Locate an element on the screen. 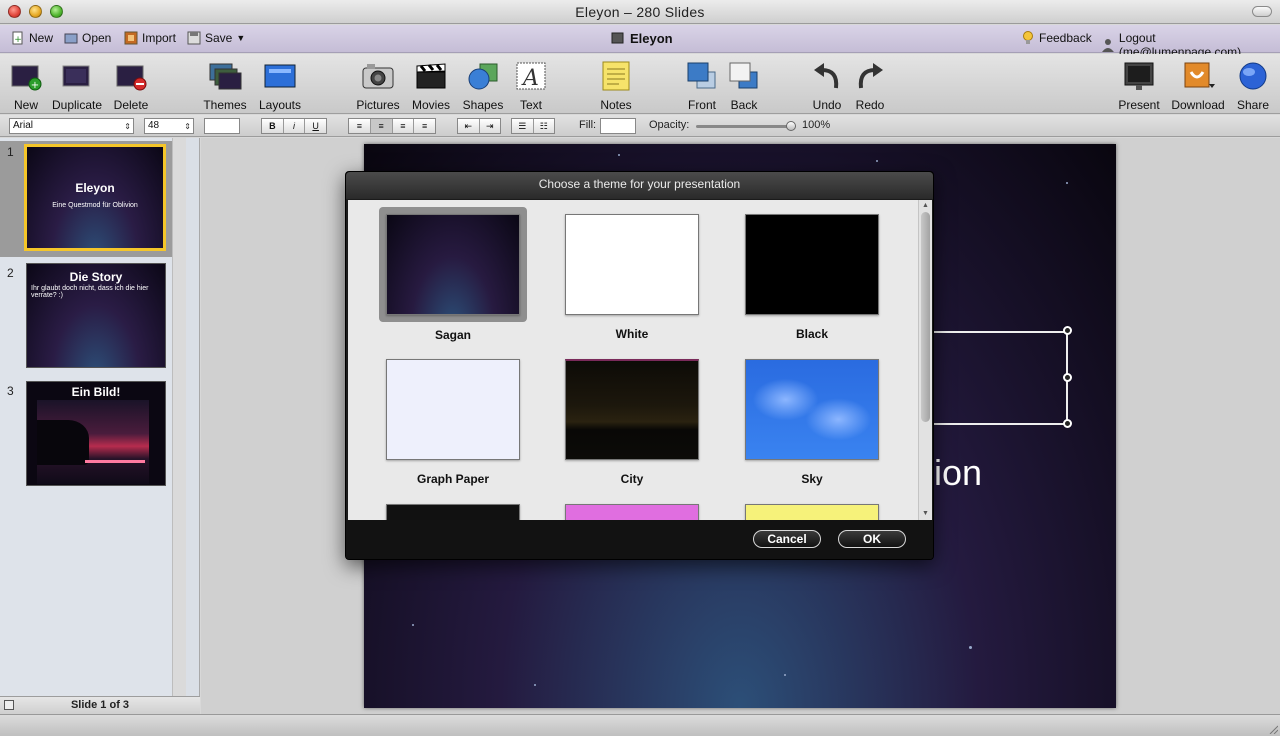 This screenshot has height=736, width=1280. scroll-up-icon: ▲ is located at coordinates (925, 206).